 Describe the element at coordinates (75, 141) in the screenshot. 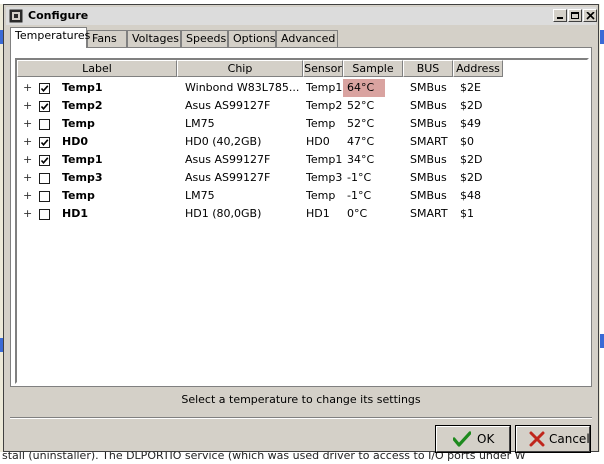

I see `cell-label: HD0` at that location.